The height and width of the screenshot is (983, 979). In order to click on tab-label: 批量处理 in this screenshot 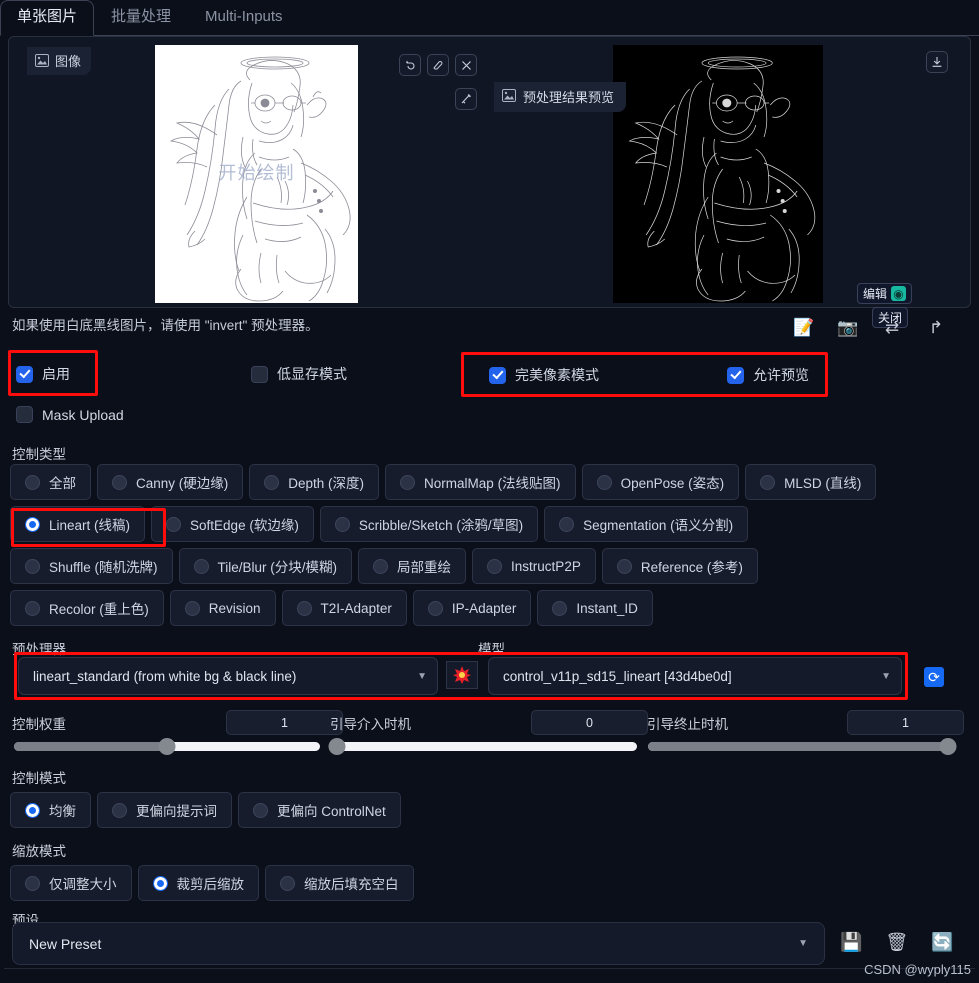, I will do `click(141, 16)`.